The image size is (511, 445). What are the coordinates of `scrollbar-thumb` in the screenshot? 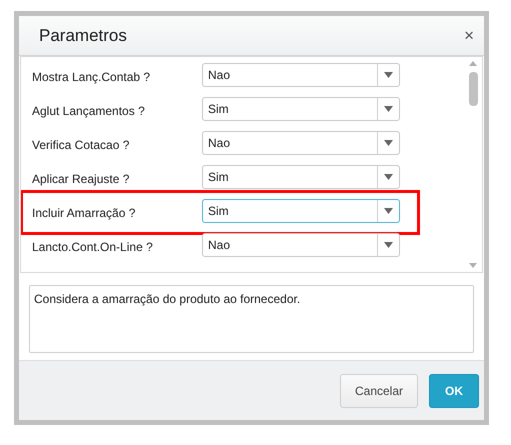 It's located at (473, 89).